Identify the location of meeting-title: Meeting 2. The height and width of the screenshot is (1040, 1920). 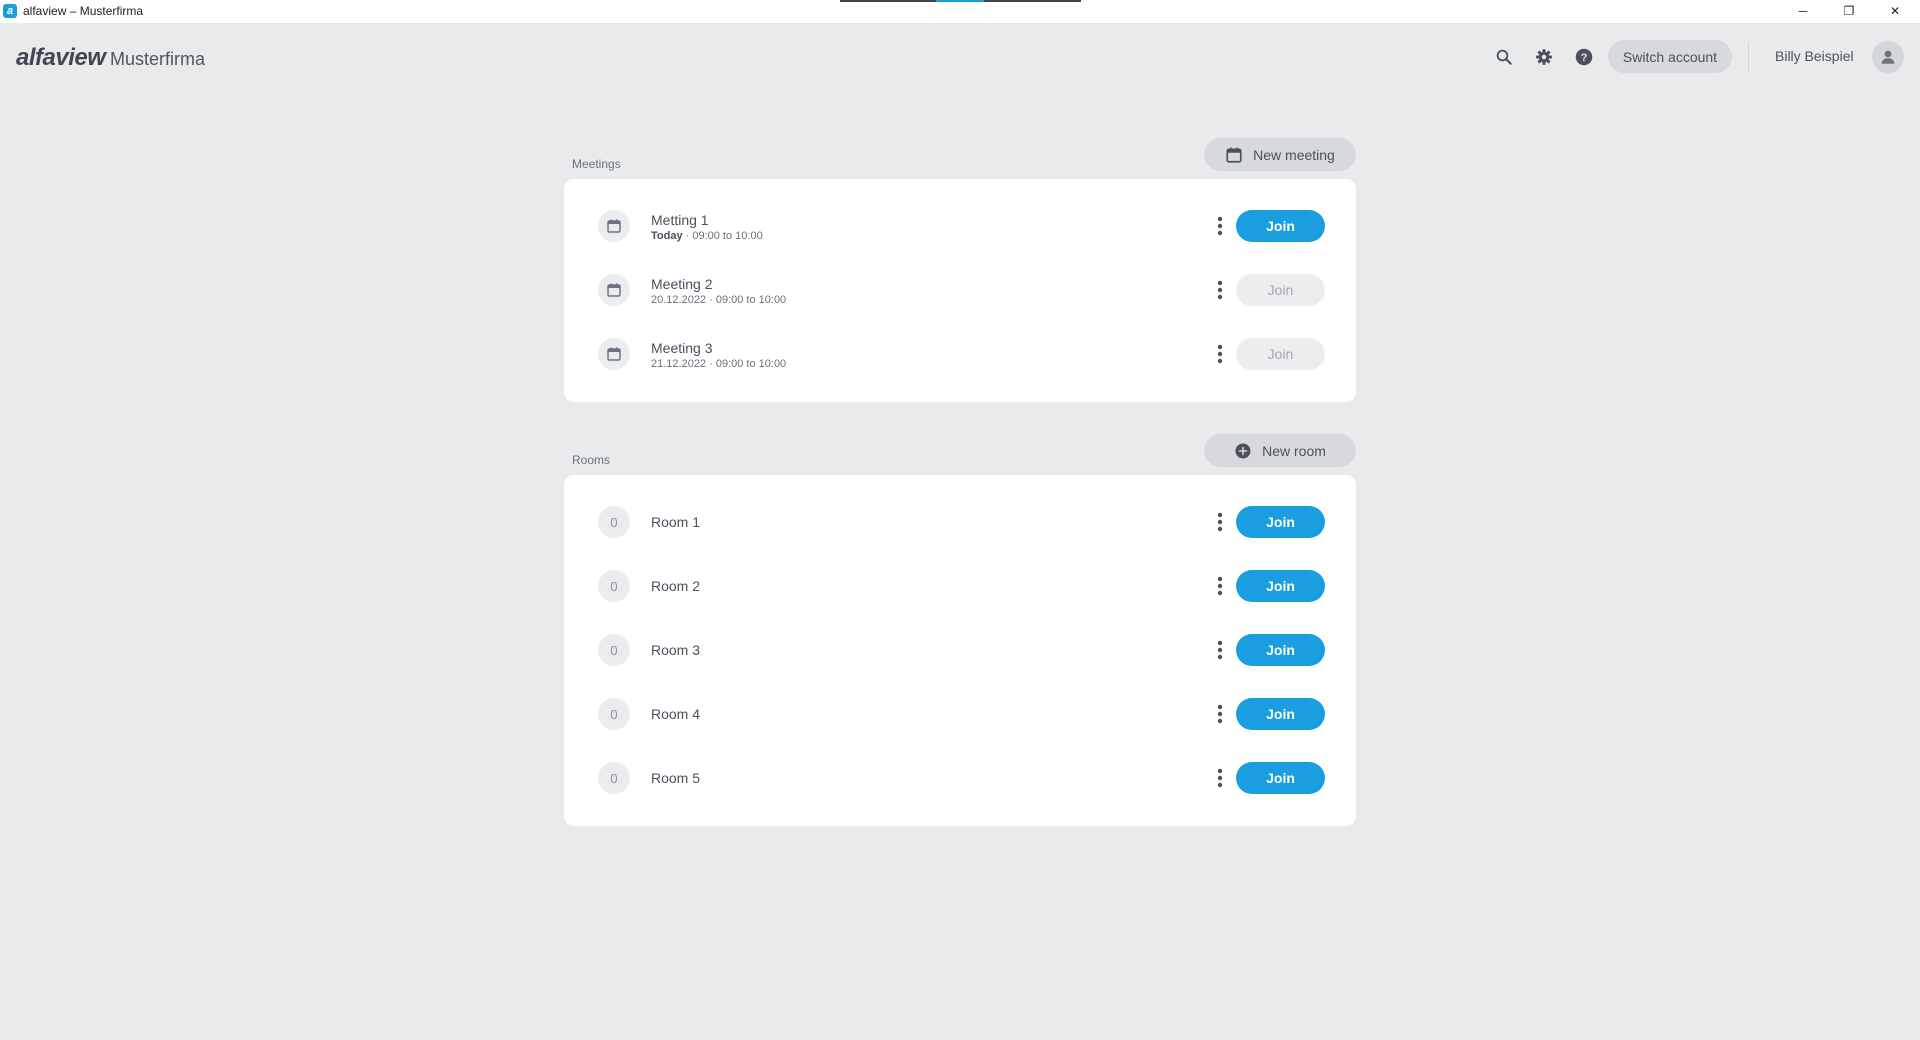
(682, 284).